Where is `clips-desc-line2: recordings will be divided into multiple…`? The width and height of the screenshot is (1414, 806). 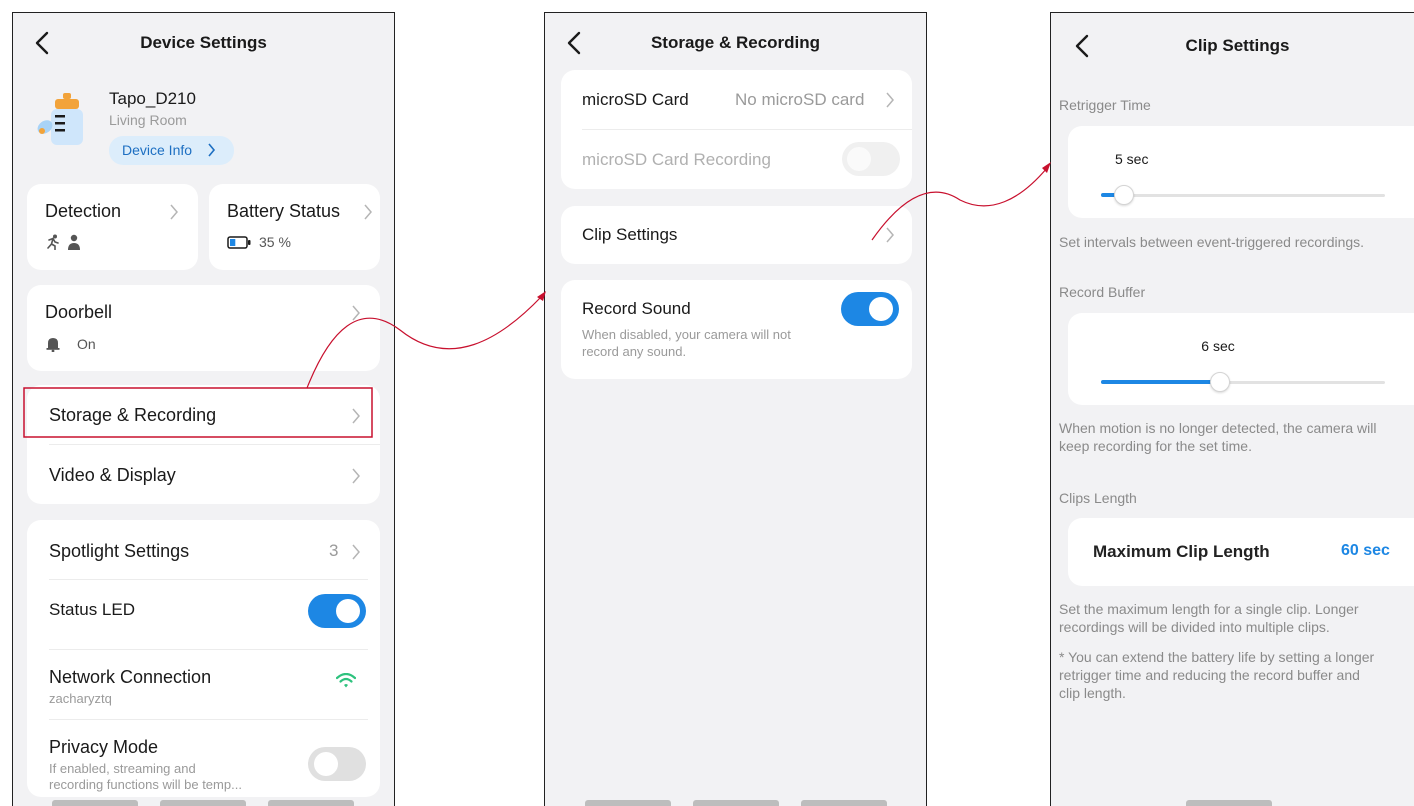 clips-desc-line2: recordings will be divided into multiple… is located at coordinates (1194, 627).